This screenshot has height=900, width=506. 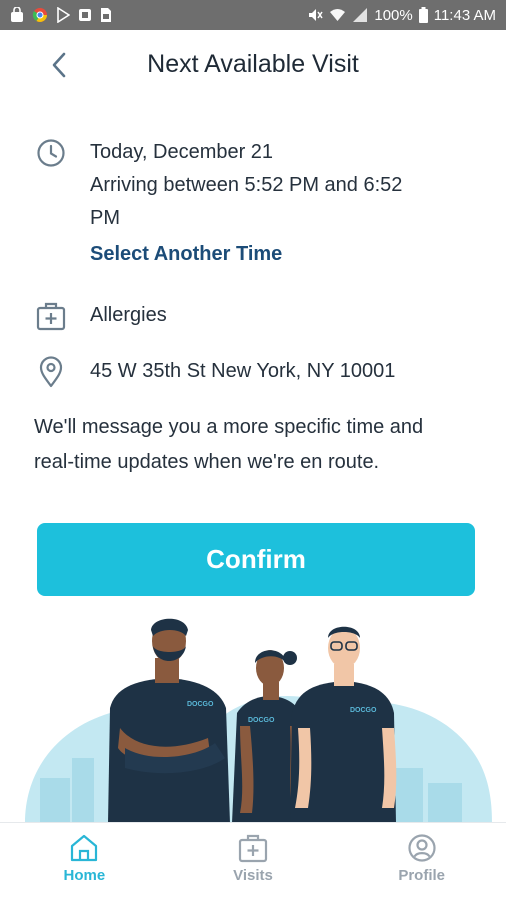 What do you see at coordinates (85, 15) in the screenshot?
I see `notification-app-icon` at bounding box center [85, 15].